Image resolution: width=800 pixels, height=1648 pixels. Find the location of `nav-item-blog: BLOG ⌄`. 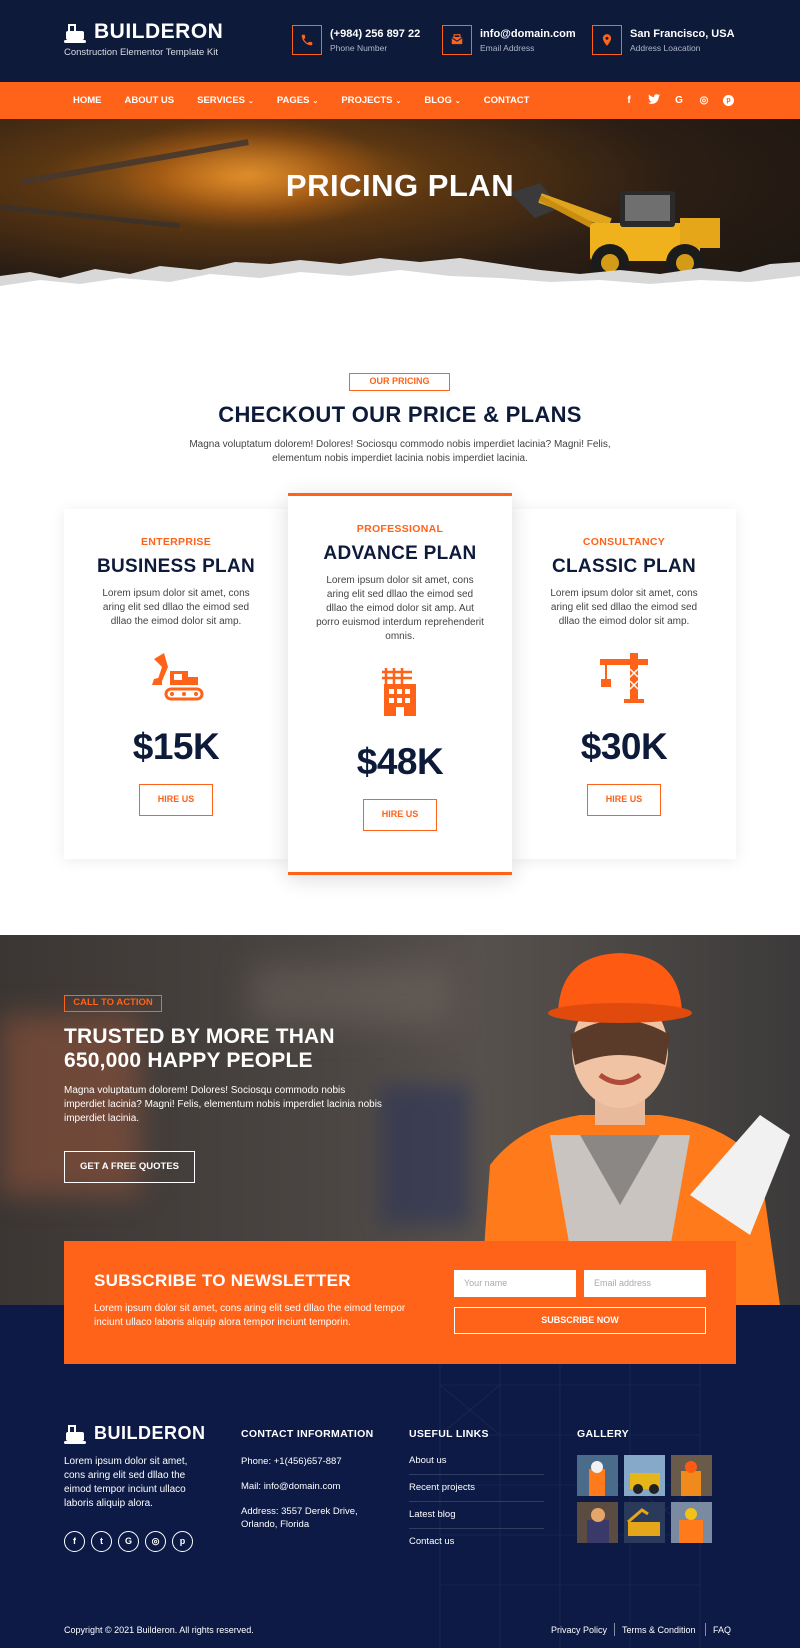

nav-item-blog: BLOG ⌄ is located at coordinates (442, 100).